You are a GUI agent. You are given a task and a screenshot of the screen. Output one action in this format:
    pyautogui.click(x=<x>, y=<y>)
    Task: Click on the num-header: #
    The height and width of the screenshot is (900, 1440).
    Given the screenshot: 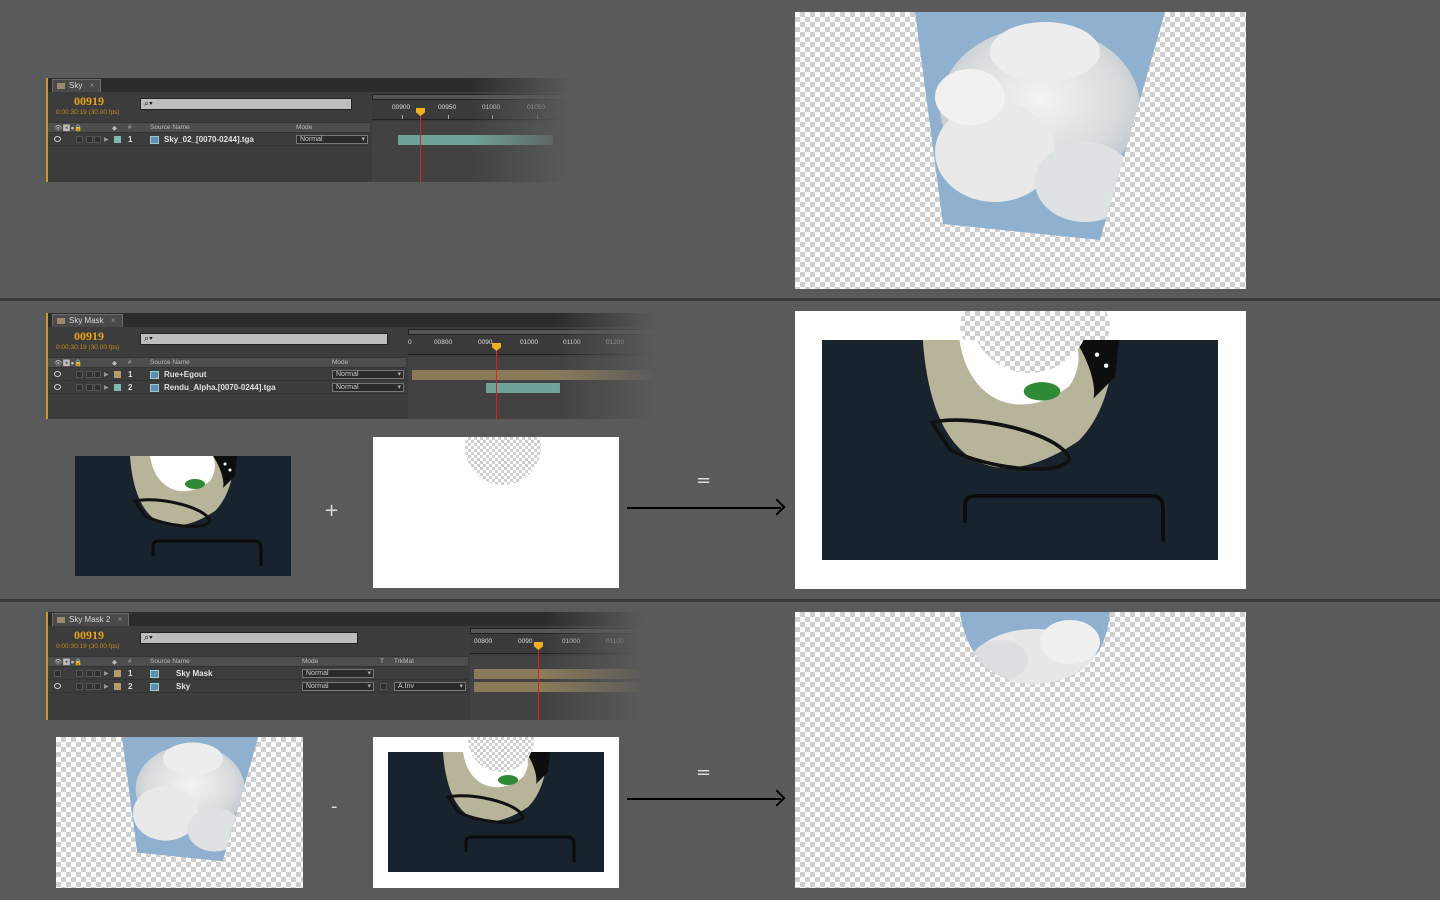 What is the action you would take?
    pyautogui.click(x=130, y=362)
    